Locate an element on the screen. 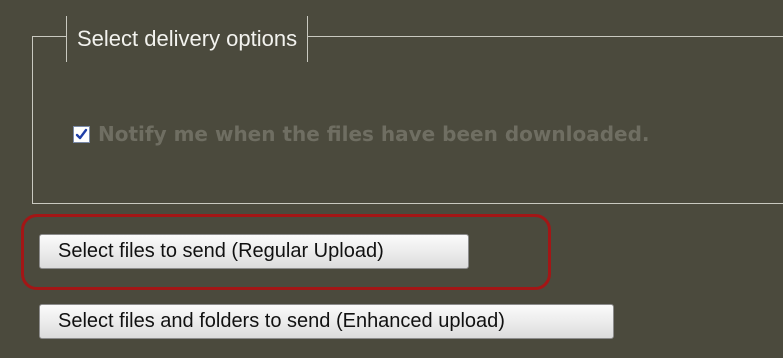  notify-checkbox is located at coordinates (81, 134).